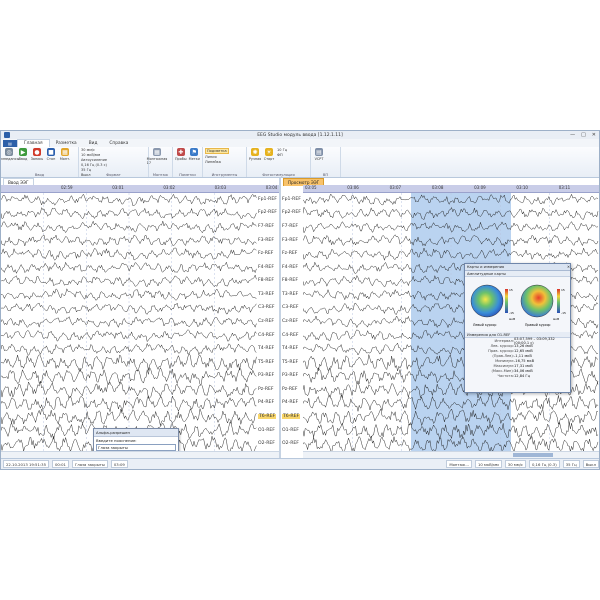 This screenshot has height=600, width=600. I want to click on measurement-row: Максимум: 17,31 мкВ, so click(517, 365).